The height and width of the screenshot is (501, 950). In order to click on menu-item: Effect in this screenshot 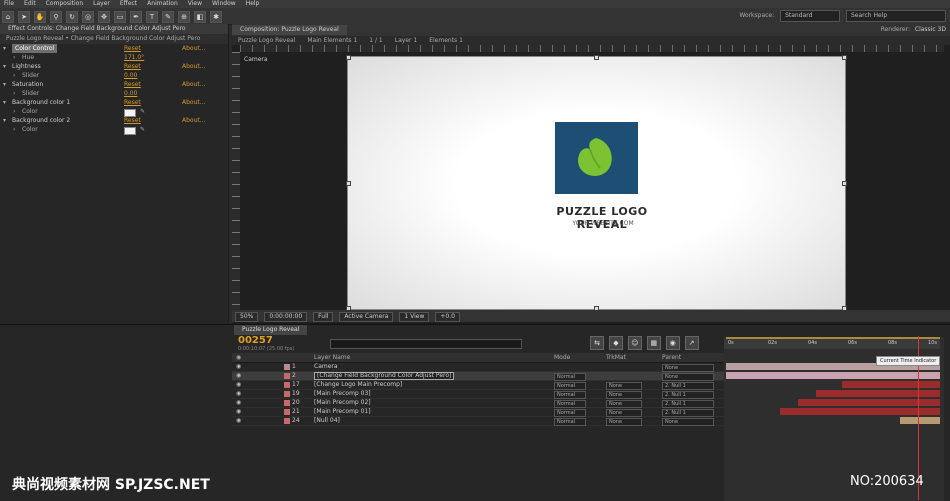, I will do `click(128, 3)`.